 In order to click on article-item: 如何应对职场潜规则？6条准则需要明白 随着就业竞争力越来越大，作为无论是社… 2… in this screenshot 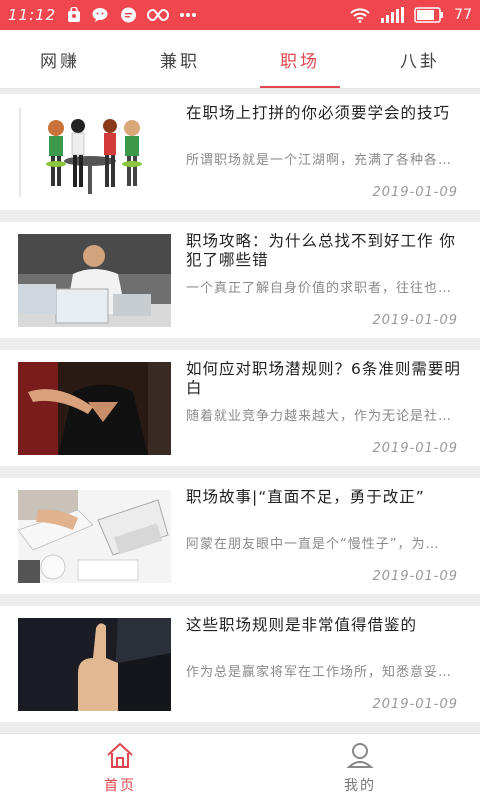, I will do `click(240, 408)`.